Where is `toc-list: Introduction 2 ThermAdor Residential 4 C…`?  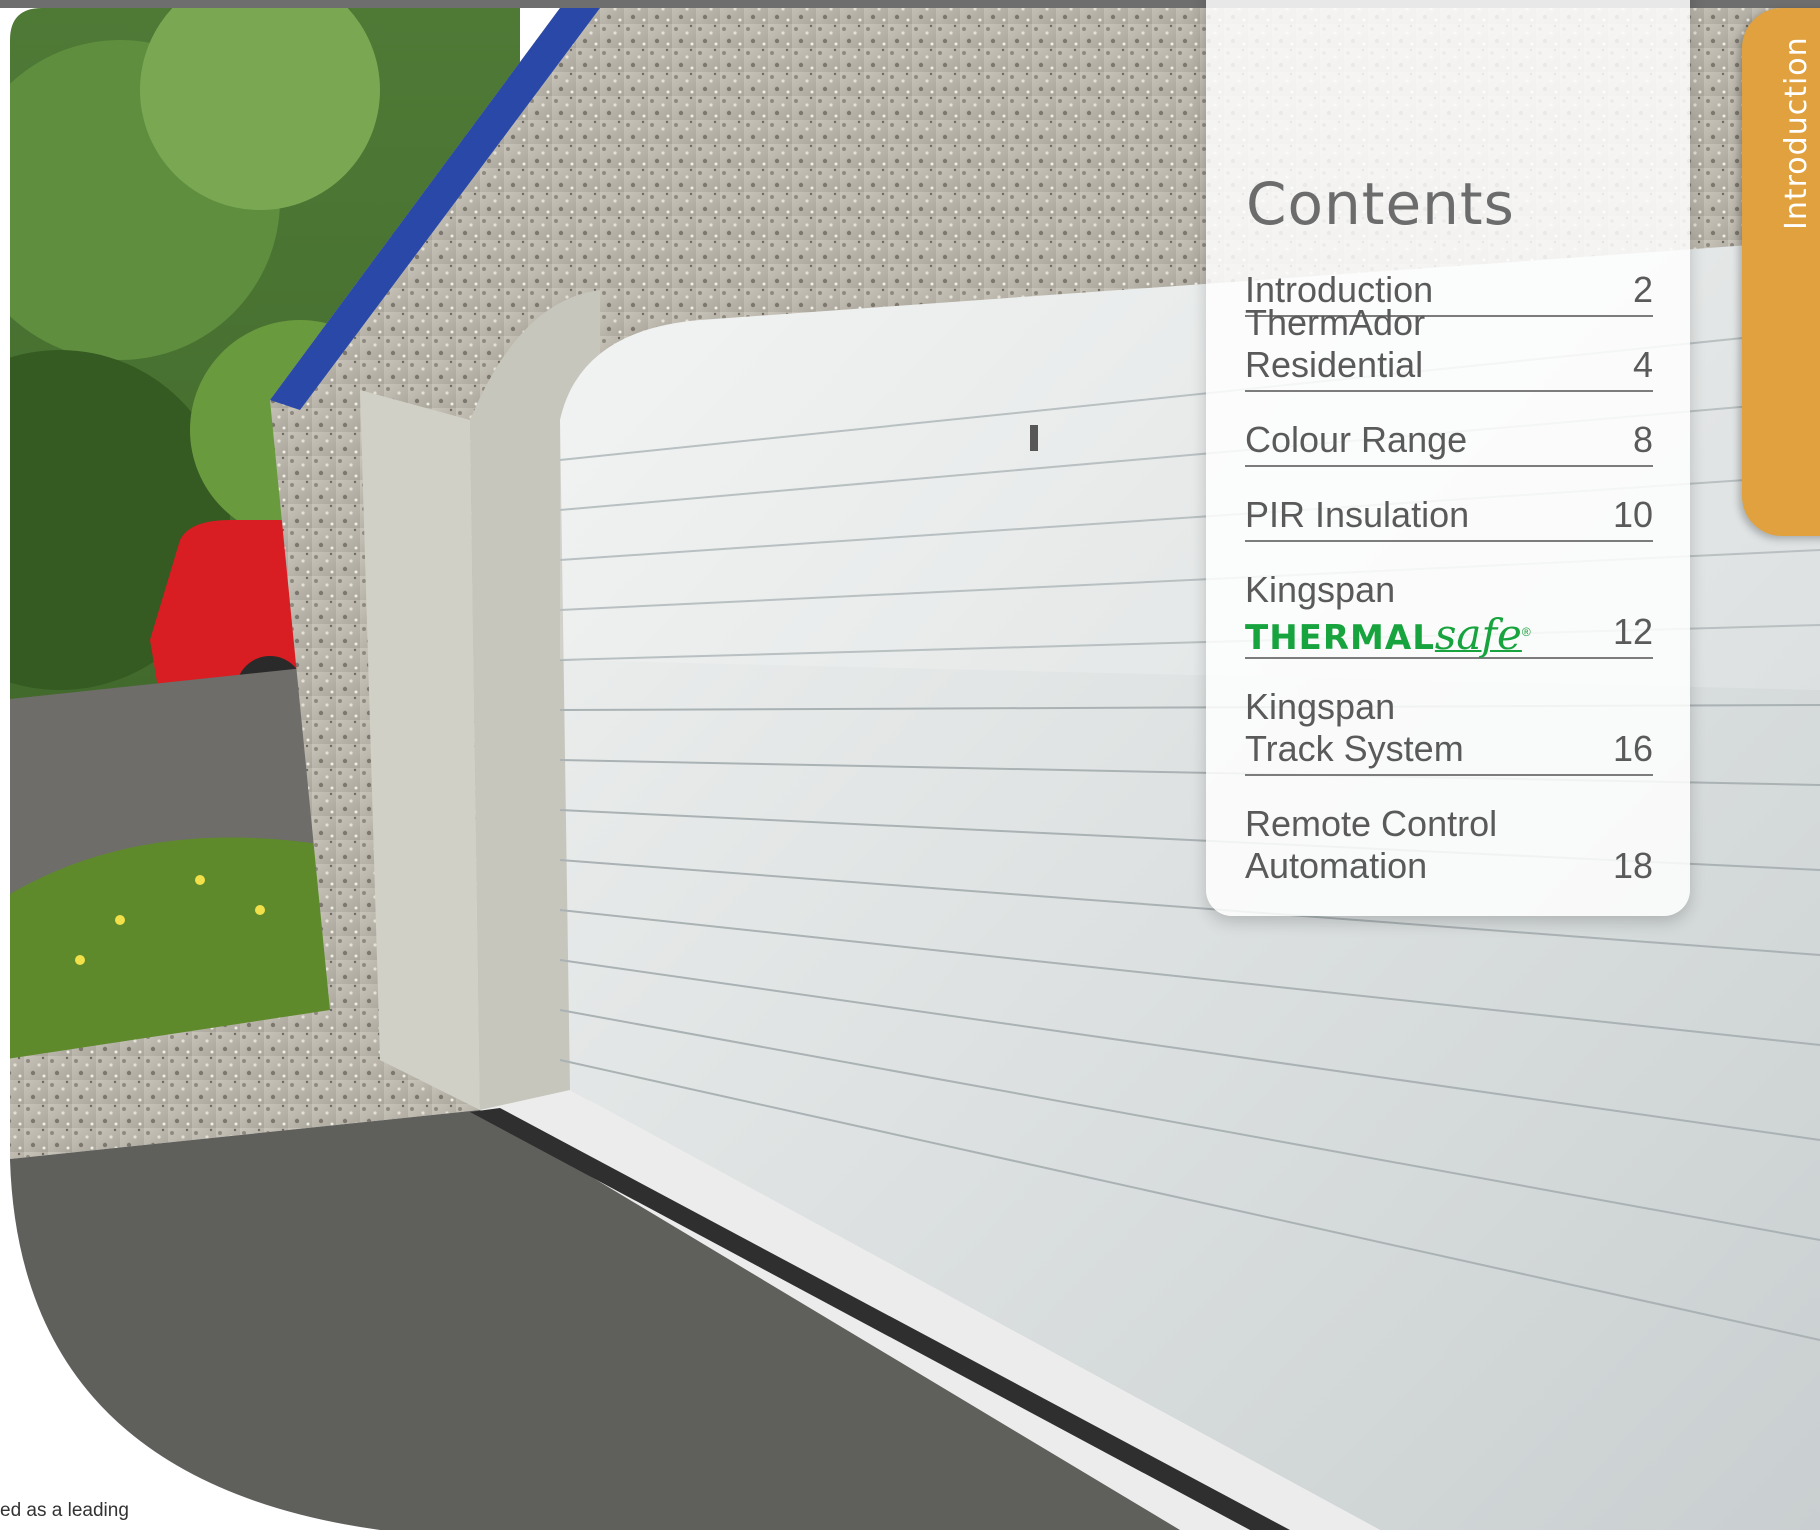
toc-list: Introduction 2 ThermAdor Residential 4 C… is located at coordinates (1449, 589).